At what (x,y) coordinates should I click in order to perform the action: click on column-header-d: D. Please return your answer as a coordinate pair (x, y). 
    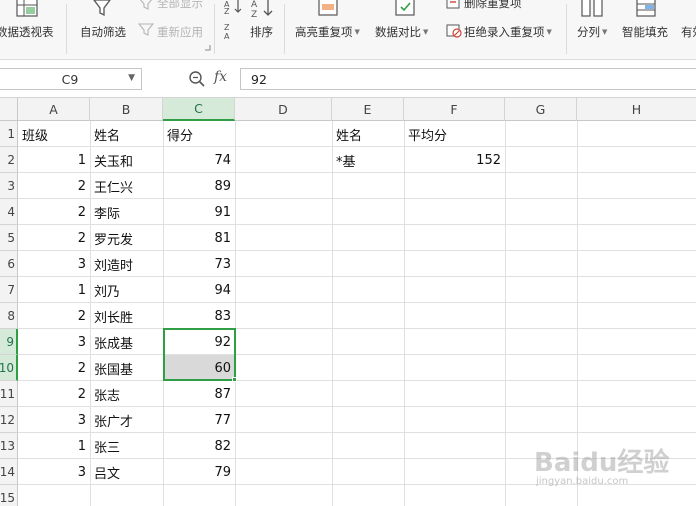
    Looking at the image, I should click on (283, 109).